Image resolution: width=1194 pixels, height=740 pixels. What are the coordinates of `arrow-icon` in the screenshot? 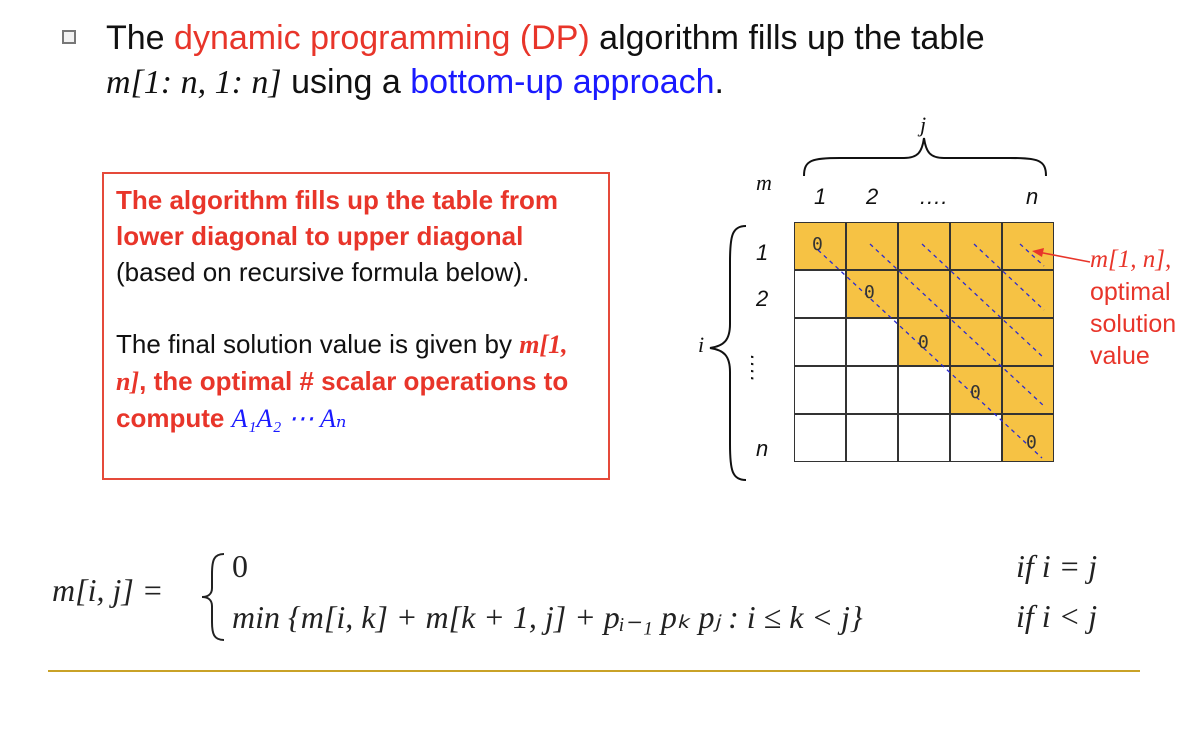 It's located at (1061, 255).